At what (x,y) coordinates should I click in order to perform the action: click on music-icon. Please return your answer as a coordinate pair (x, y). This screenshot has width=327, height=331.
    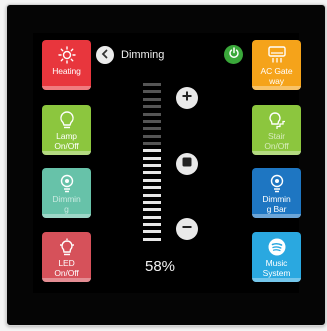
    Looking at the image, I should click on (277, 247).